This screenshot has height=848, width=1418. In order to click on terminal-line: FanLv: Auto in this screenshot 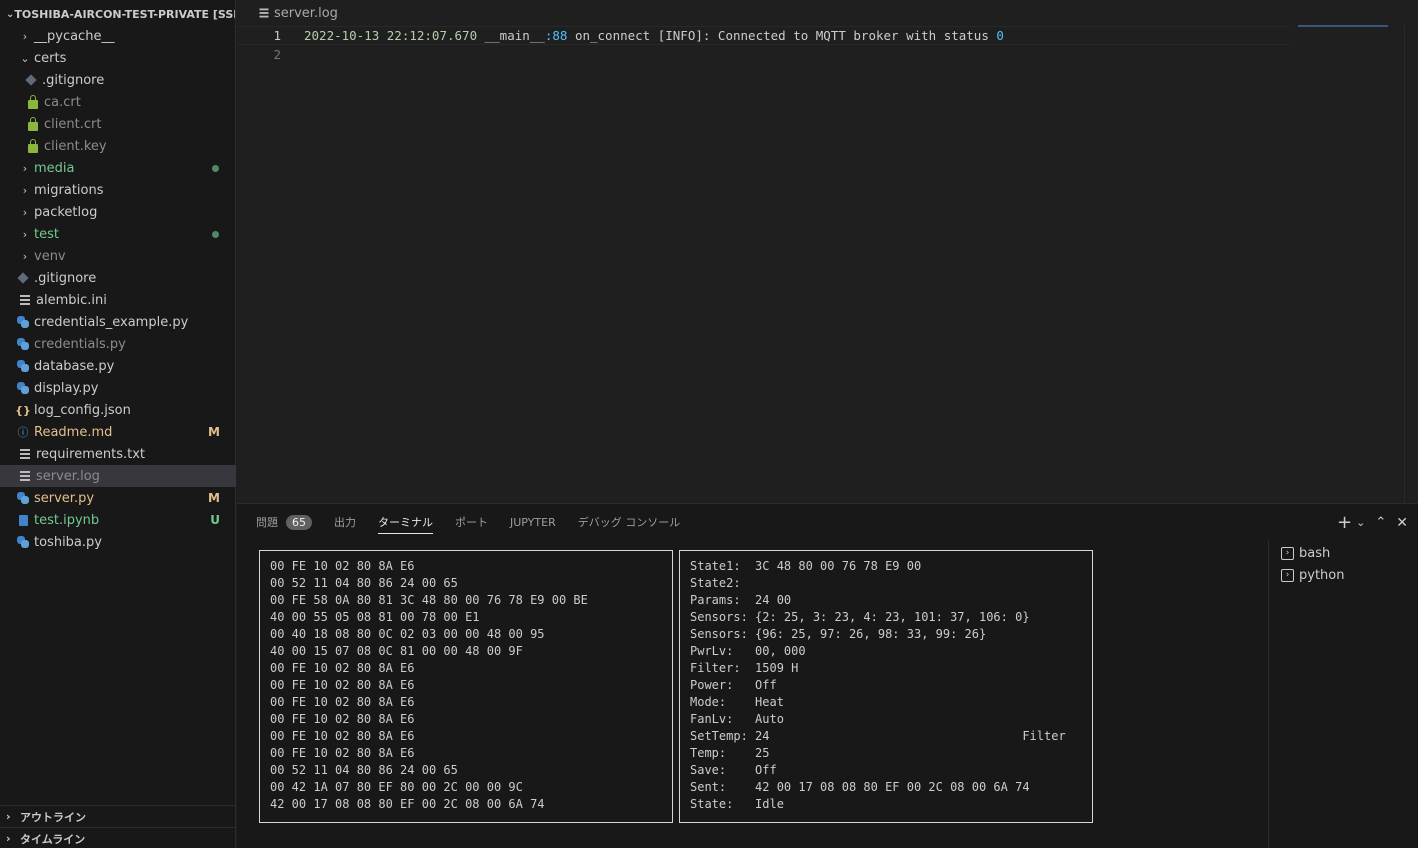, I will do `click(737, 719)`.